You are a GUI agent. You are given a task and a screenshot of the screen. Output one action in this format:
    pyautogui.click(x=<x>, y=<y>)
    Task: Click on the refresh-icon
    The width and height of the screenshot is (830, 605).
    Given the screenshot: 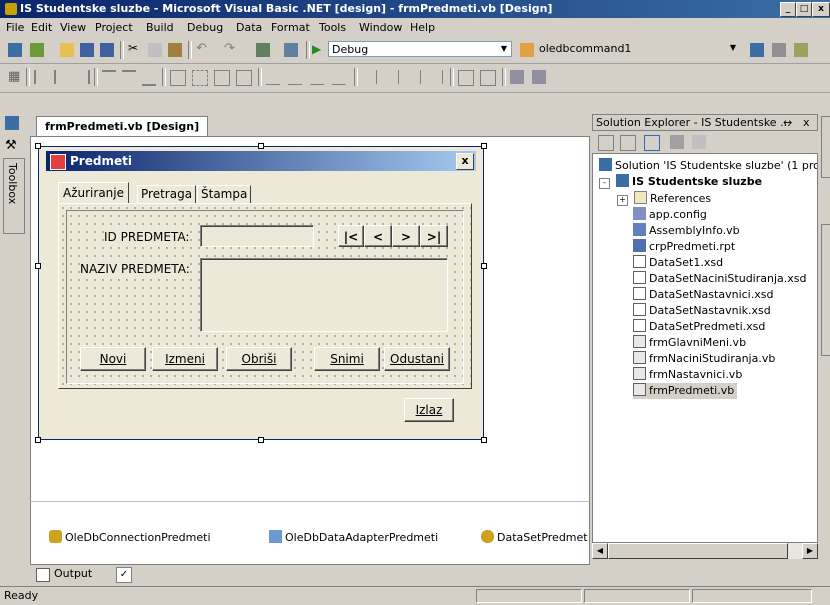 What is the action you would take?
    pyautogui.click(x=652, y=143)
    